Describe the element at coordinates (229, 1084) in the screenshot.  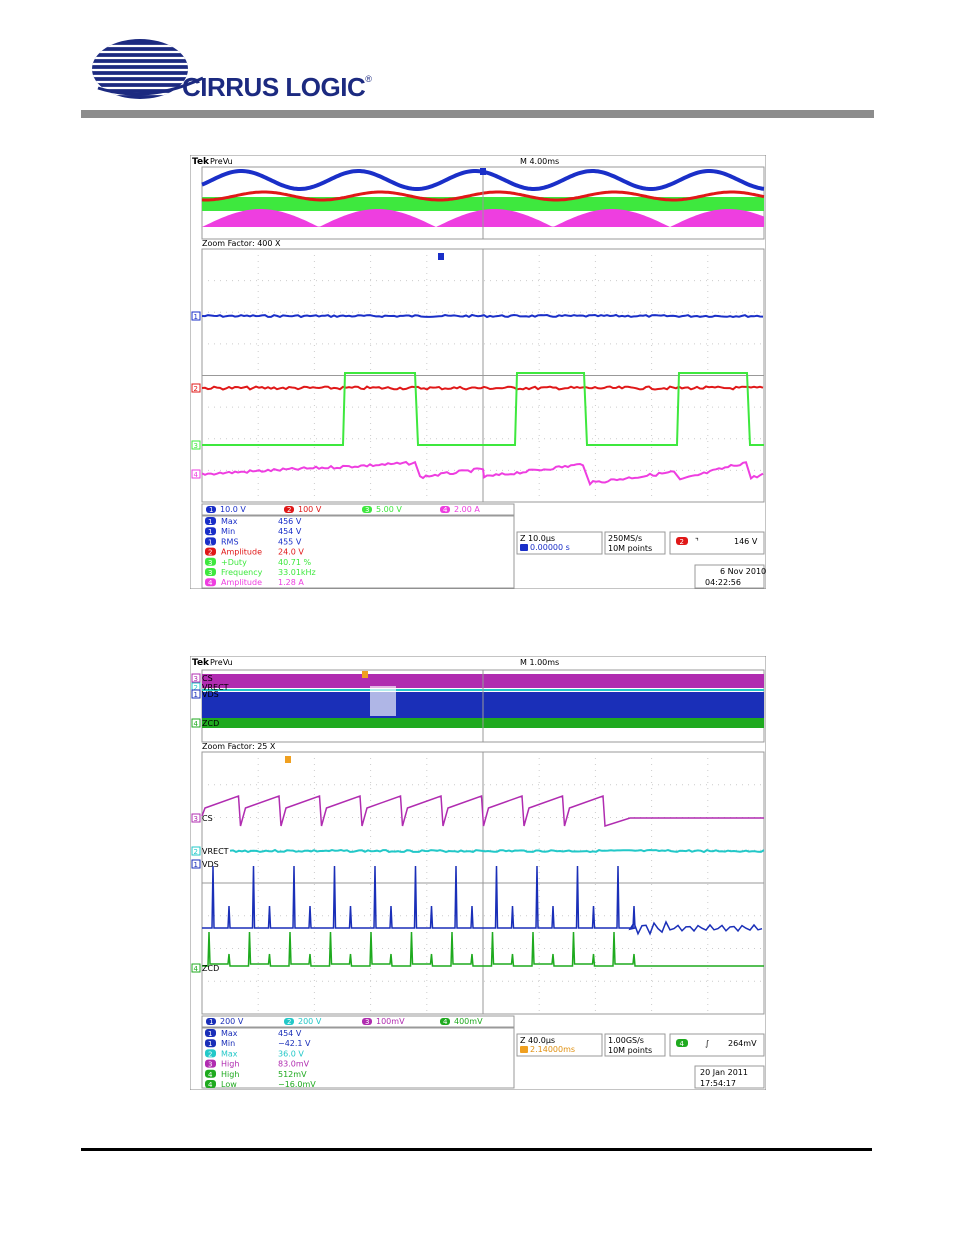
I see `measurement-label: Low` at that location.